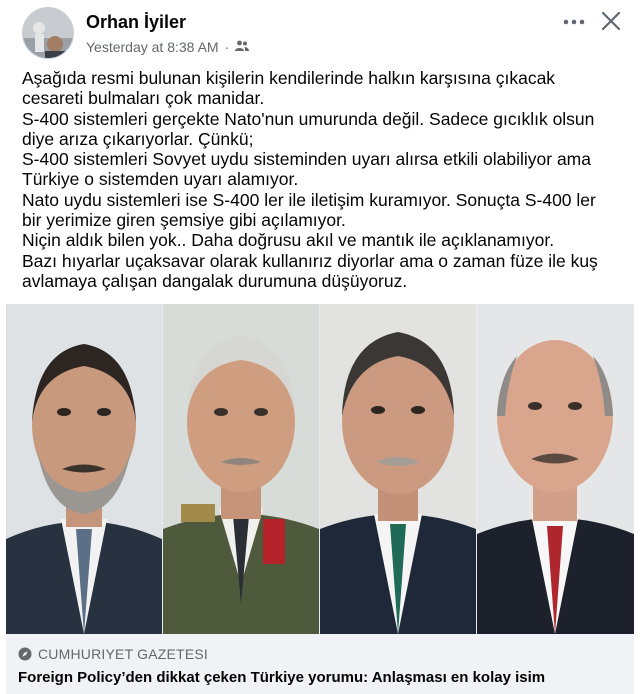  Describe the element at coordinates (242, 47) in the screenshot. I see `friends-icon` at that location.